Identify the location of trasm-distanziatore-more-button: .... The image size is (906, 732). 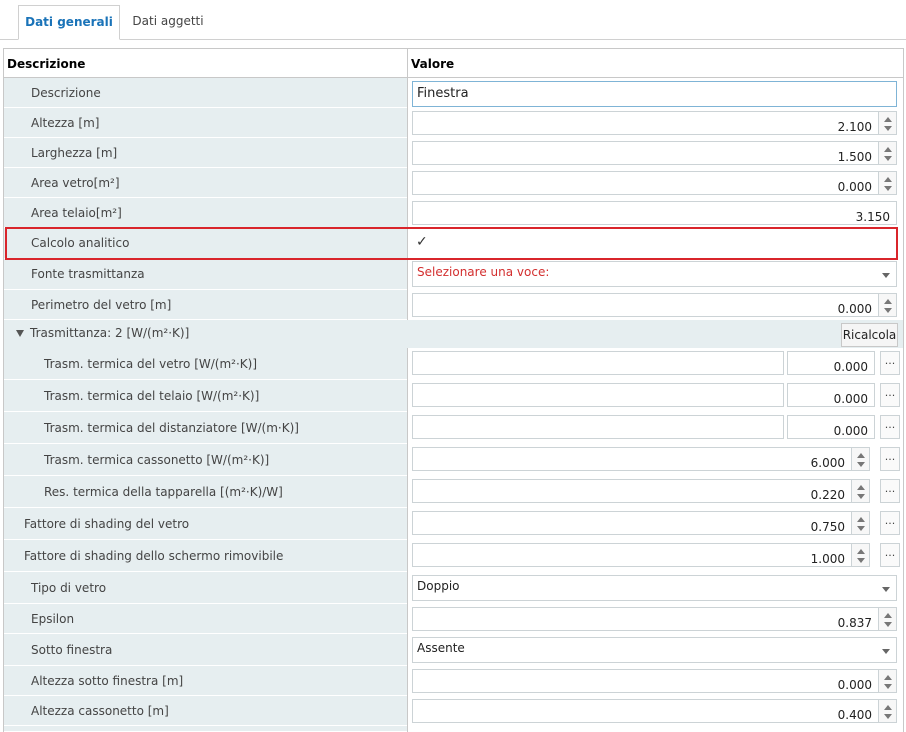
(890, 427).